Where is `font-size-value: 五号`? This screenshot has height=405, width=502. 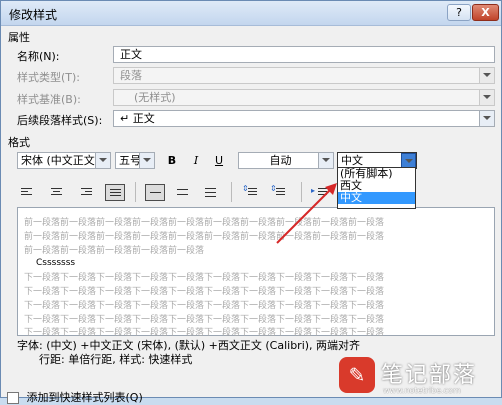
font-size-value: 五号 is located at coordinates (130, 160).